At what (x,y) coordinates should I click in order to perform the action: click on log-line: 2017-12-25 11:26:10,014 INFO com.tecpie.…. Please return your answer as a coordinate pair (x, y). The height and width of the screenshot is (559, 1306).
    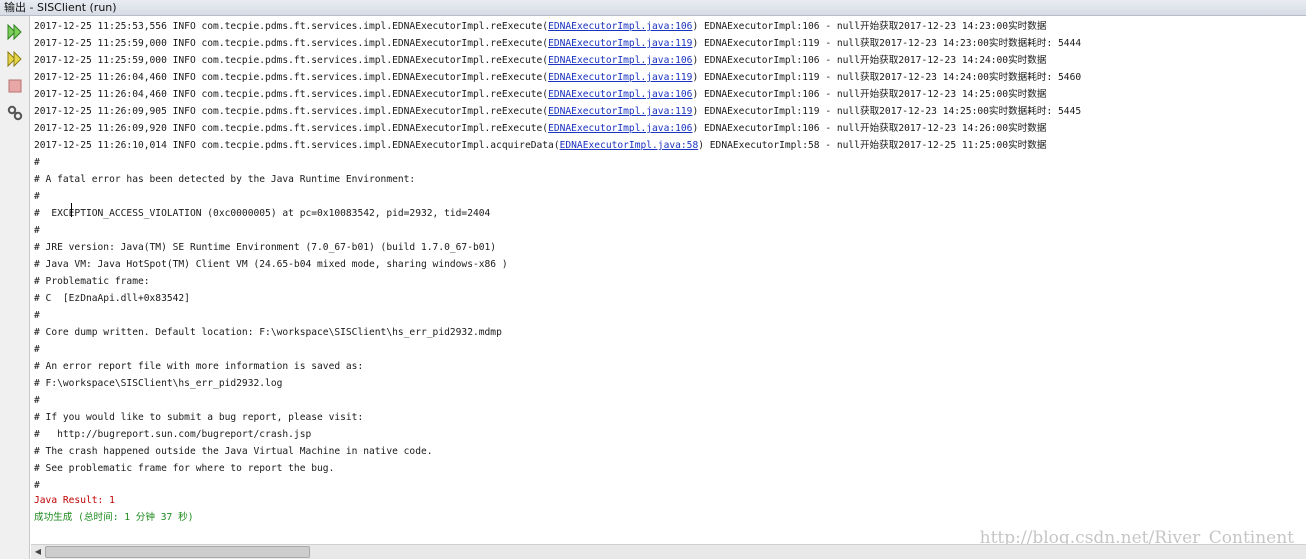
    Looking at the image, I should click on (540, 145).